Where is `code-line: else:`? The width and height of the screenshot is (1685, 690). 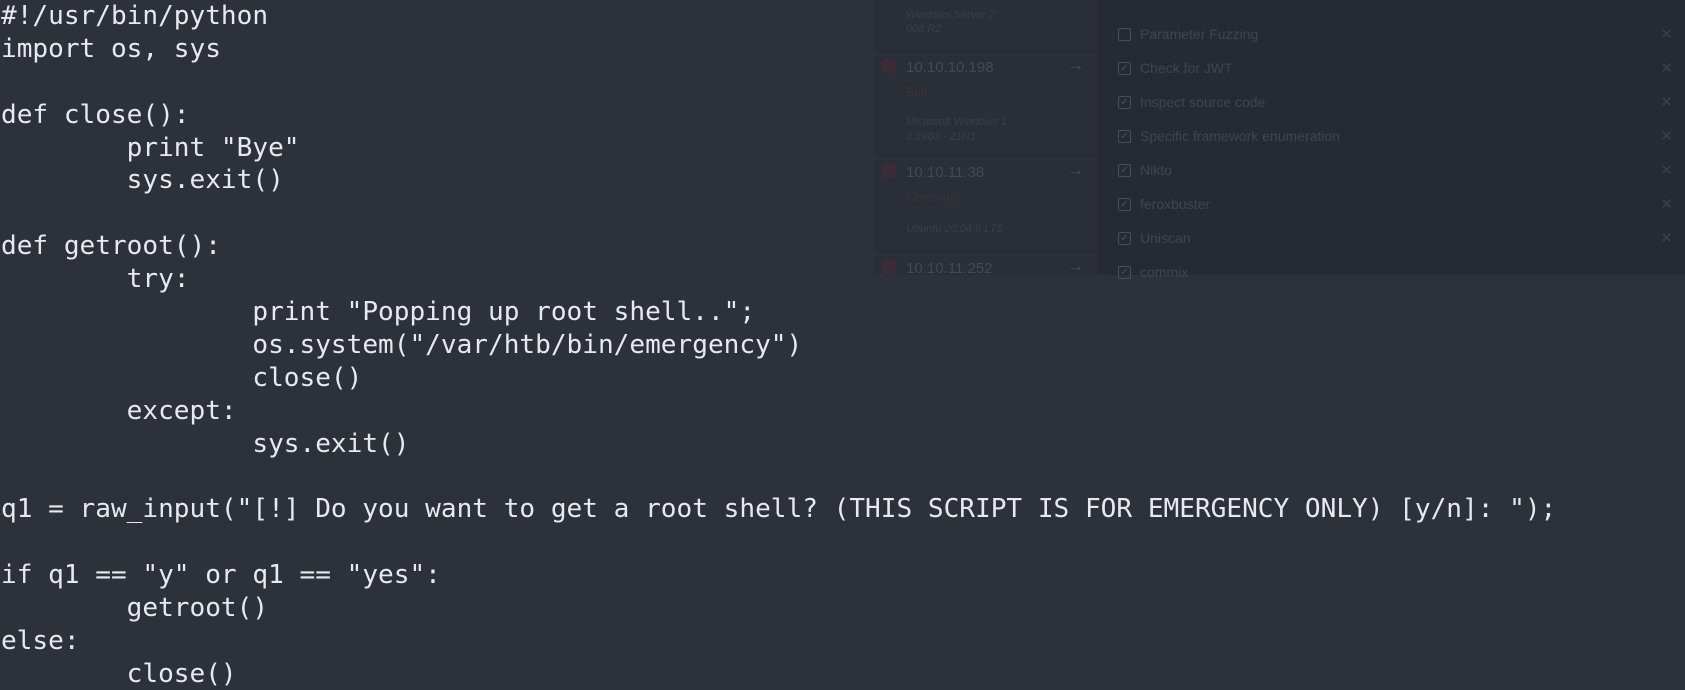 code-line: else: is located at coordinates (40, 640).